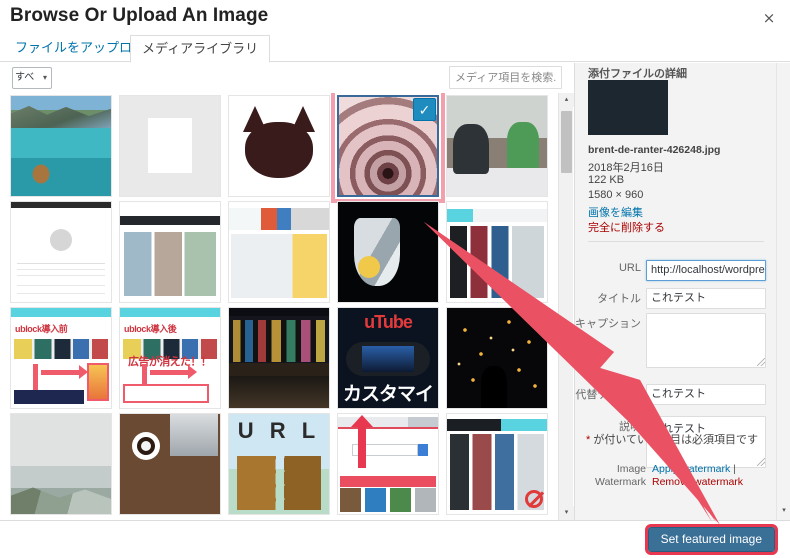 This screenshot has height=558, width=790. I want to click on edit-image-link: 画像を編集, so click(615, 212).